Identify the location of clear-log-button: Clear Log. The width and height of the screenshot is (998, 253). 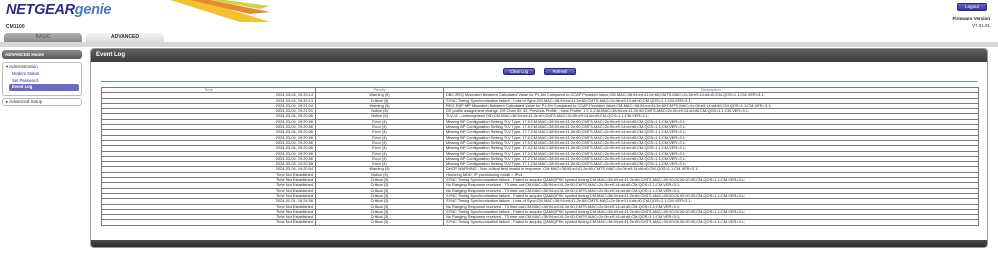
(519, 71).